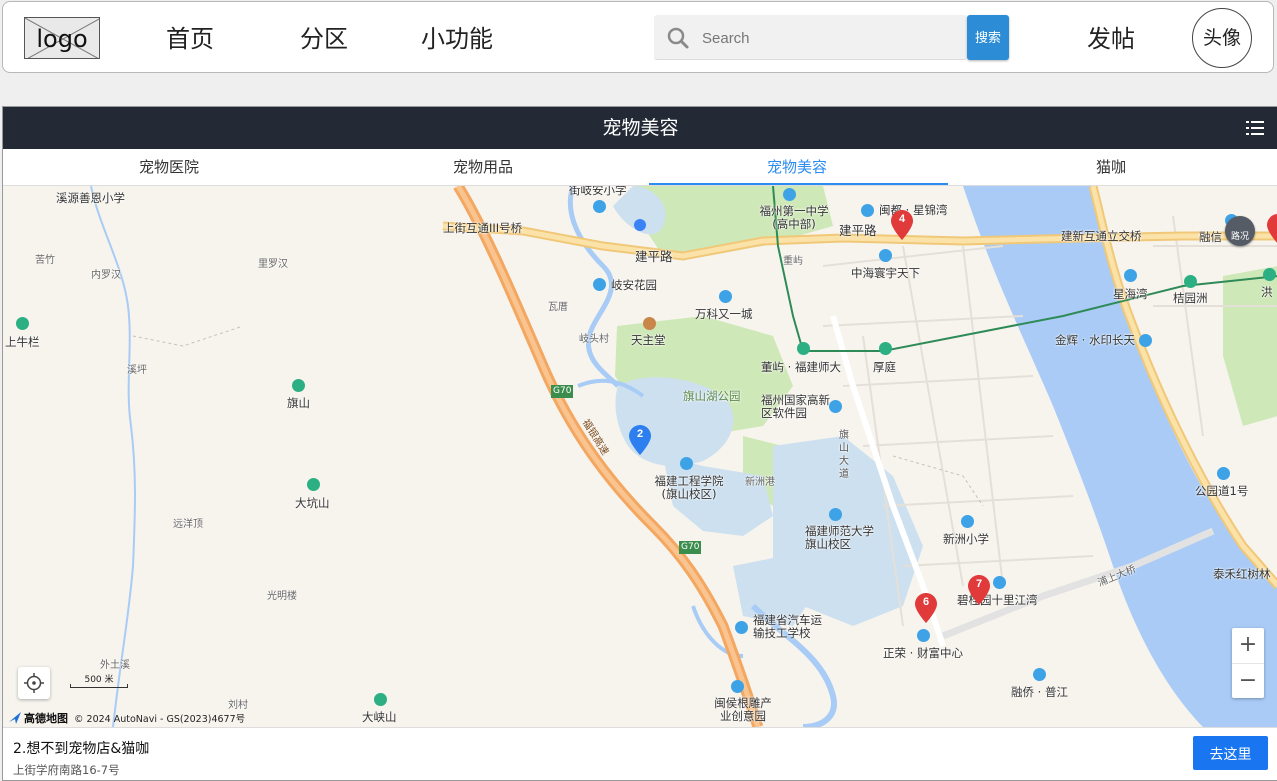 This screenshot has height=781, width=1277. I want to click on map-label: 福建师范大学旗山校区, so click(839, 537).